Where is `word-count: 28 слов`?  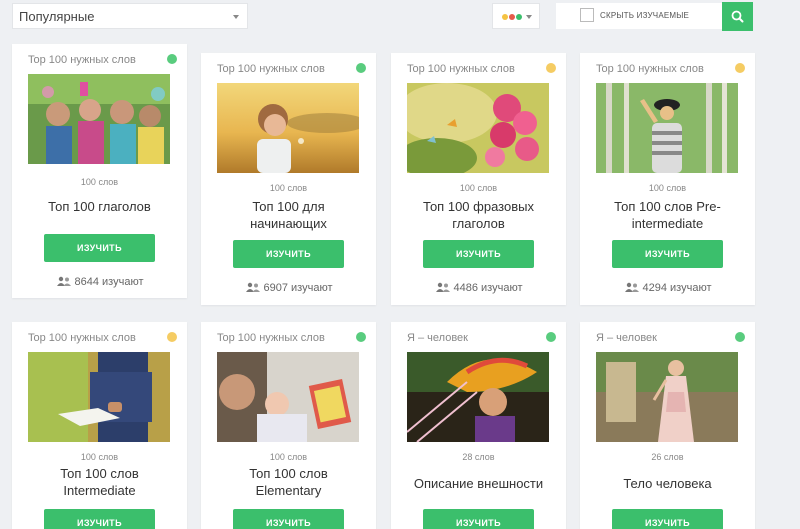
word-count: 28 слов is located at coordinates (478, 457).